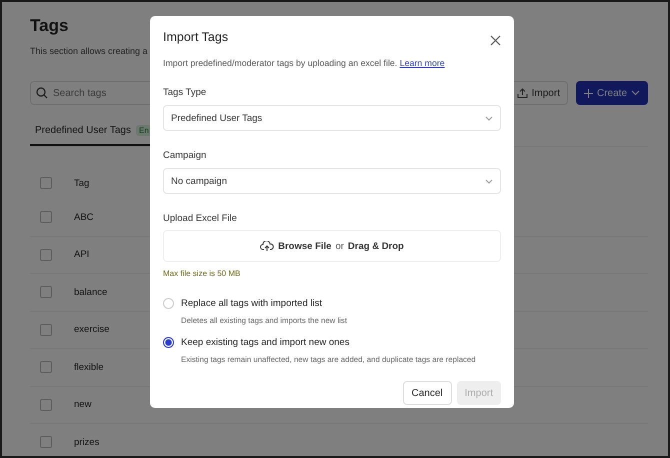 Image resolution: width=670 pixels, height=458 pixels. What do you see at coordinates (195, 37) in the screenshot?
I see `dialog-title: Import Tags` at bounding box center [195, 37].